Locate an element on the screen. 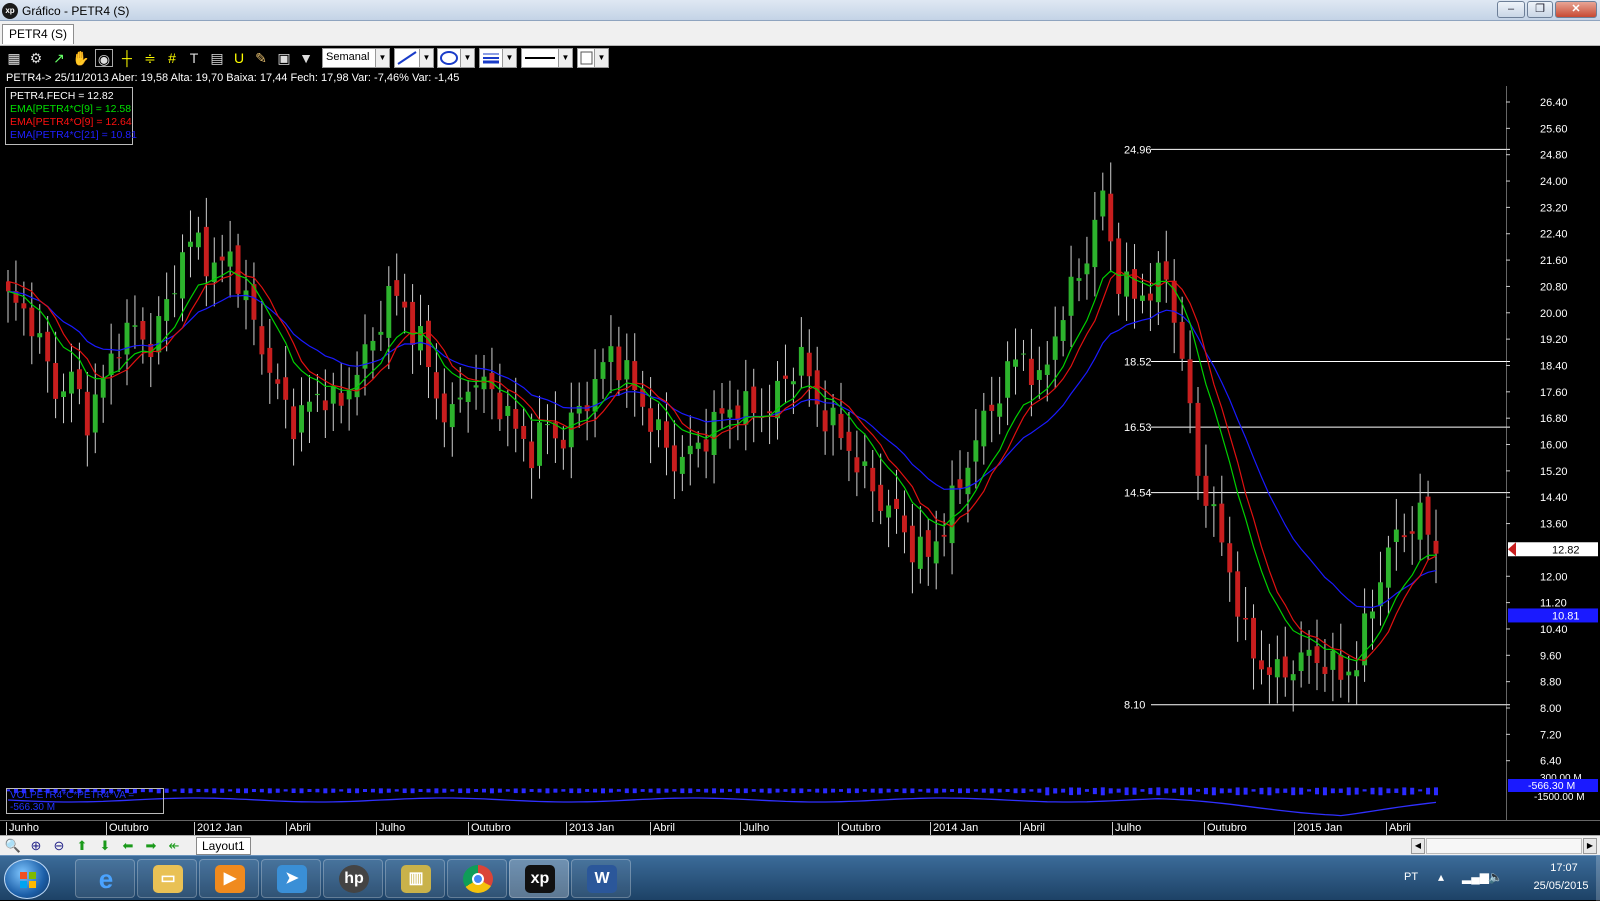  go-to-start-icon: ↞ is located at coordinates (174, 846).